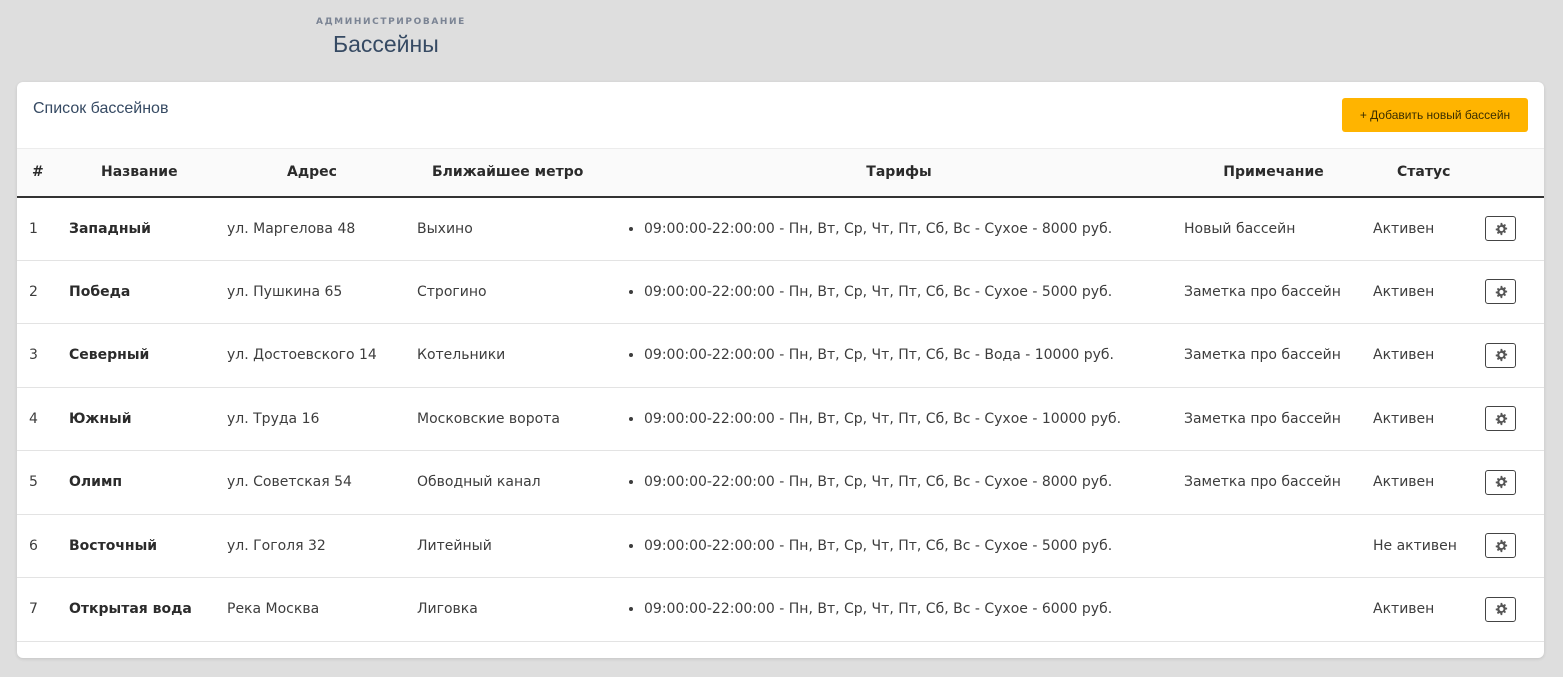  What do you see at coordinates (273, 609) in the screenshot?
I see `pool-address: Река Москва` at bounding box center [273, 609].